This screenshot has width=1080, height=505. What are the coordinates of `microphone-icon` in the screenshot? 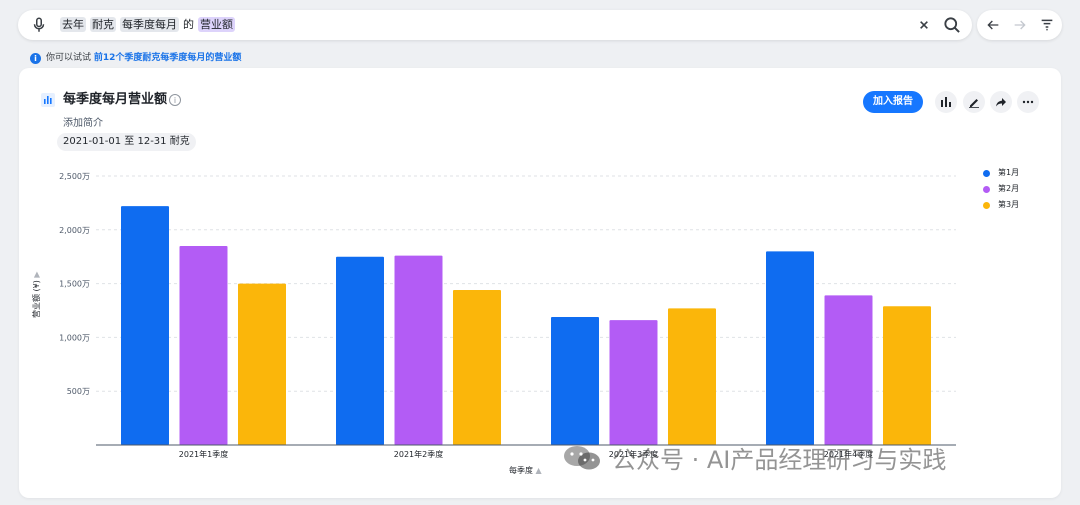 It's located at (39, 25).